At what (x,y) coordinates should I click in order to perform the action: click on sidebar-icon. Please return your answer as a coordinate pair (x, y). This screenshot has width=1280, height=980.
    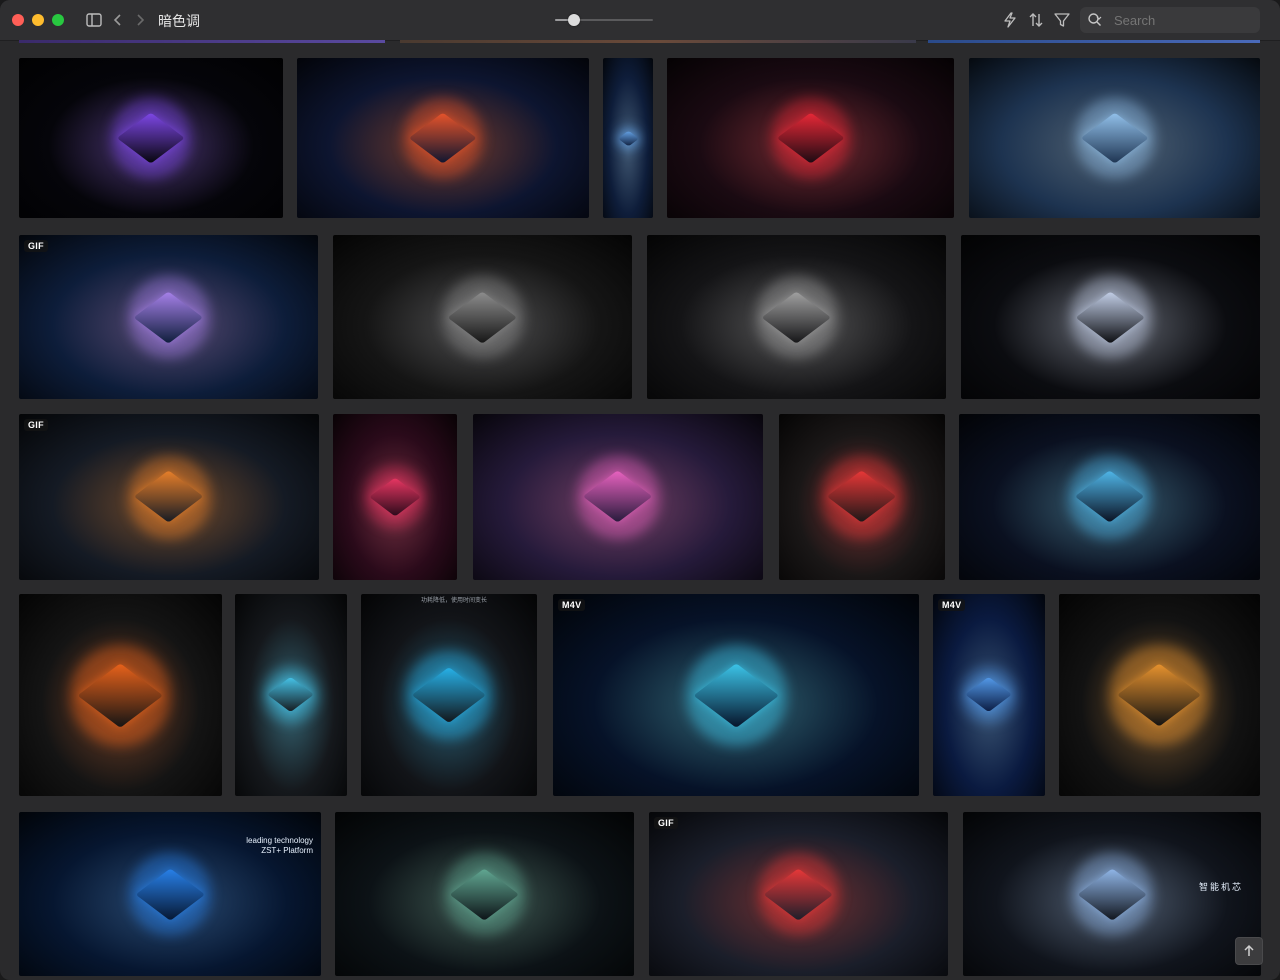
    Looking at the image, I should click on (94, 20).